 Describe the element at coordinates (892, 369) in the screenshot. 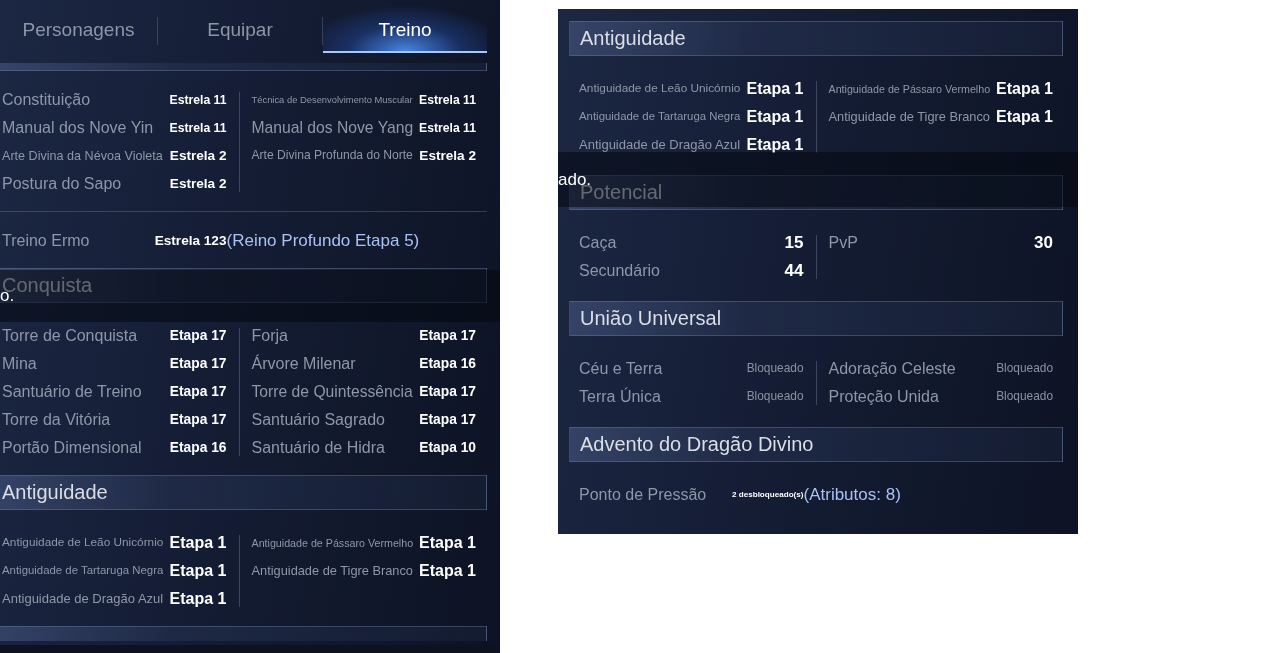

I see `stat-label: Adoração Celeste` at that location.